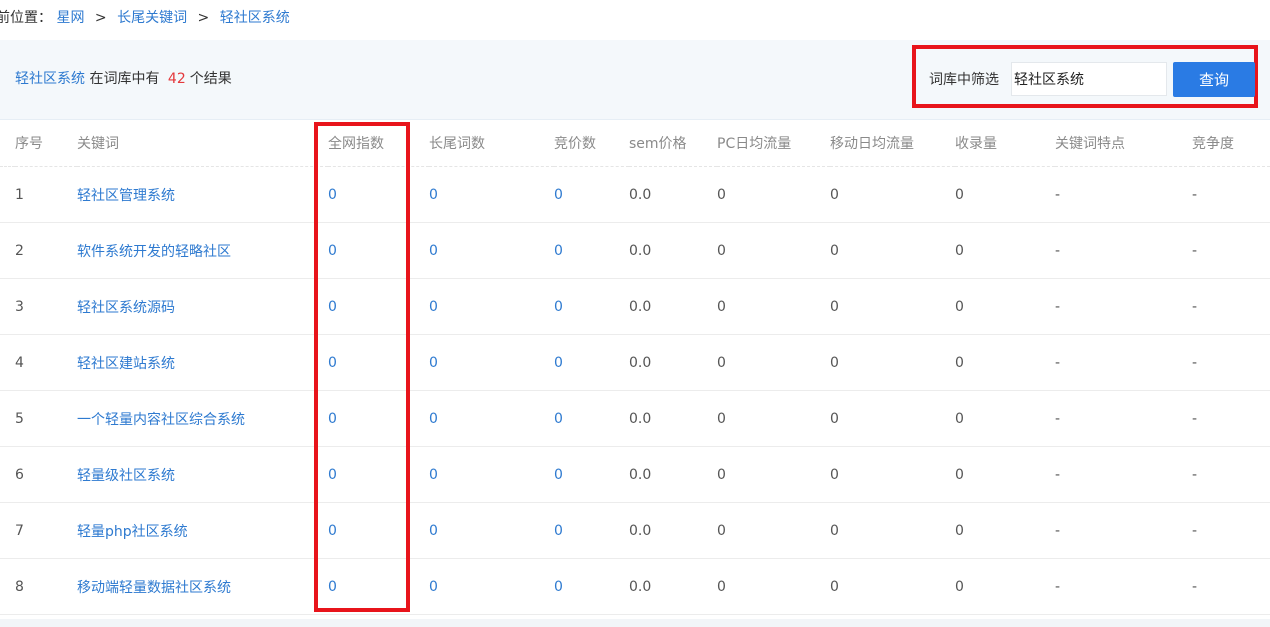  I want to click on breadcrumb-link-longtail: 长尾关键词, so click(152, 18).